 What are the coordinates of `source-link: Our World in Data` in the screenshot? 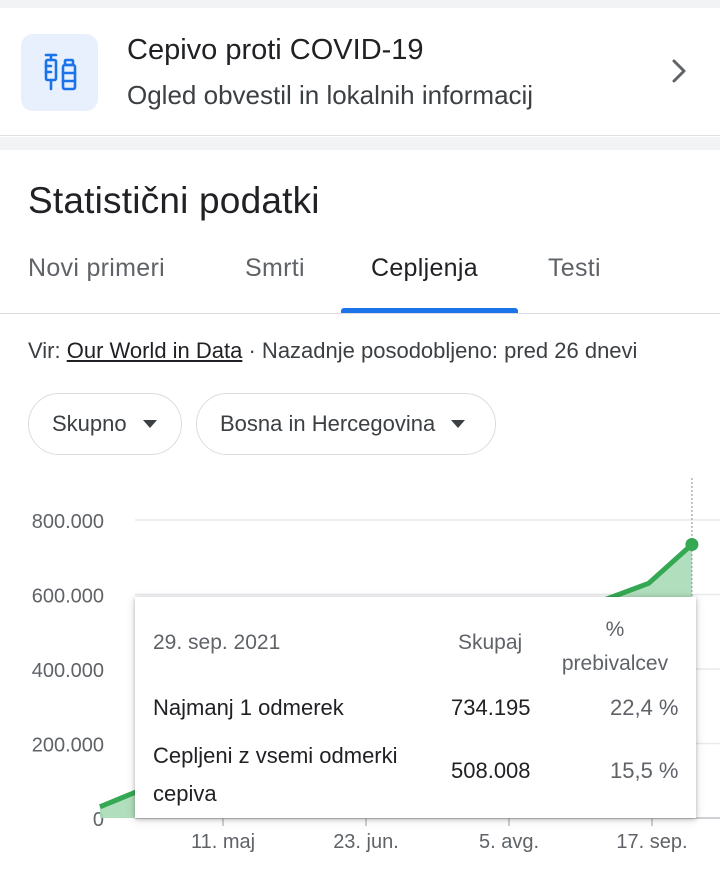 It's located at (155, 350).